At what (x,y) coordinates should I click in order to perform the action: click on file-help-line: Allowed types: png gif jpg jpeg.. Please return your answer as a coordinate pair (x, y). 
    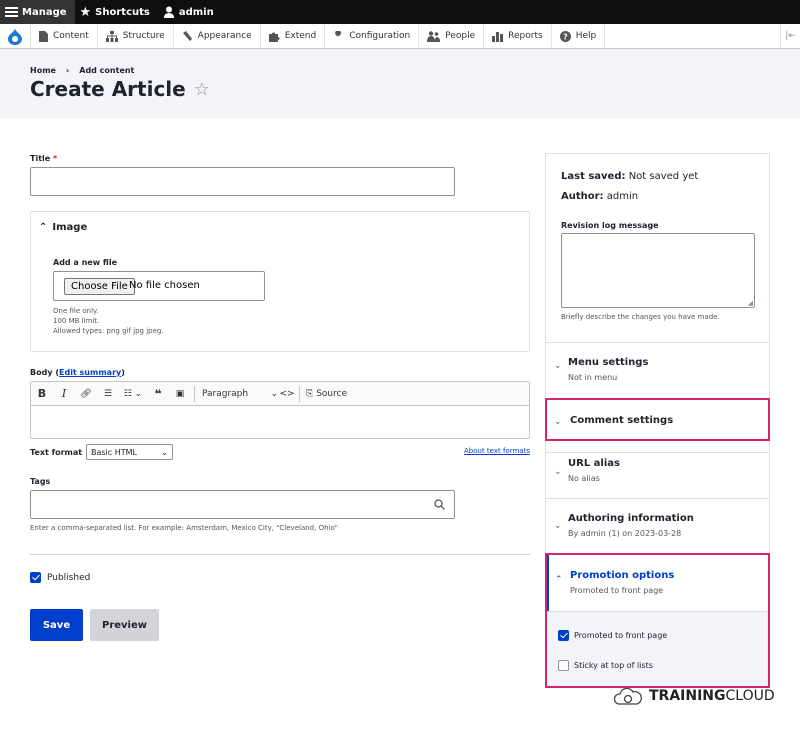
    Looking at the image, I should click on (108, 331).